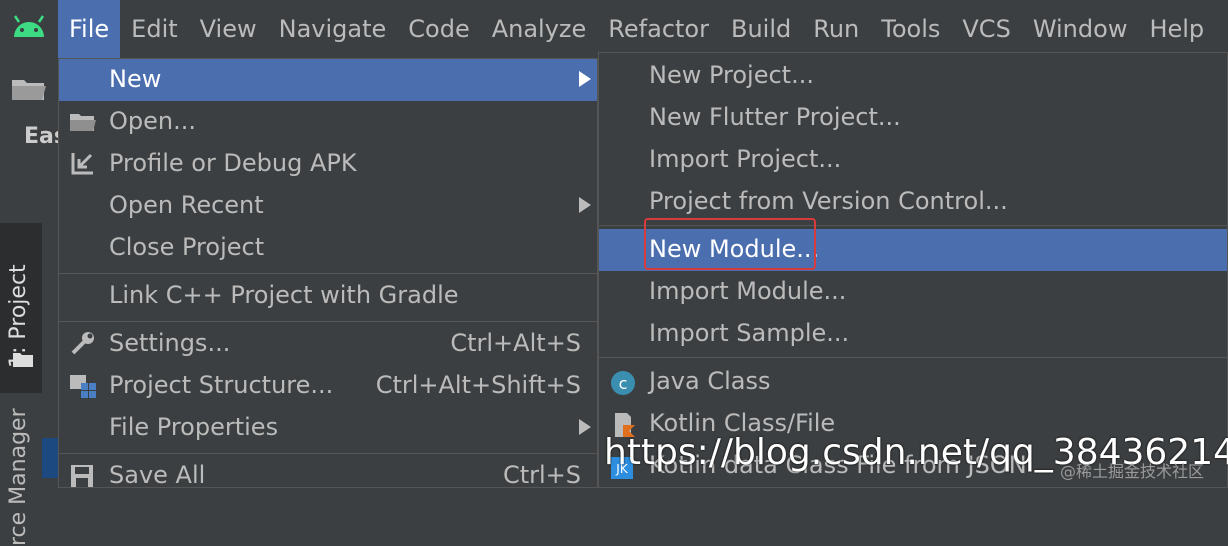 The width and height of the screenshot is (1228, 546). I want to click on project-structure-icon, so click(83, 386).